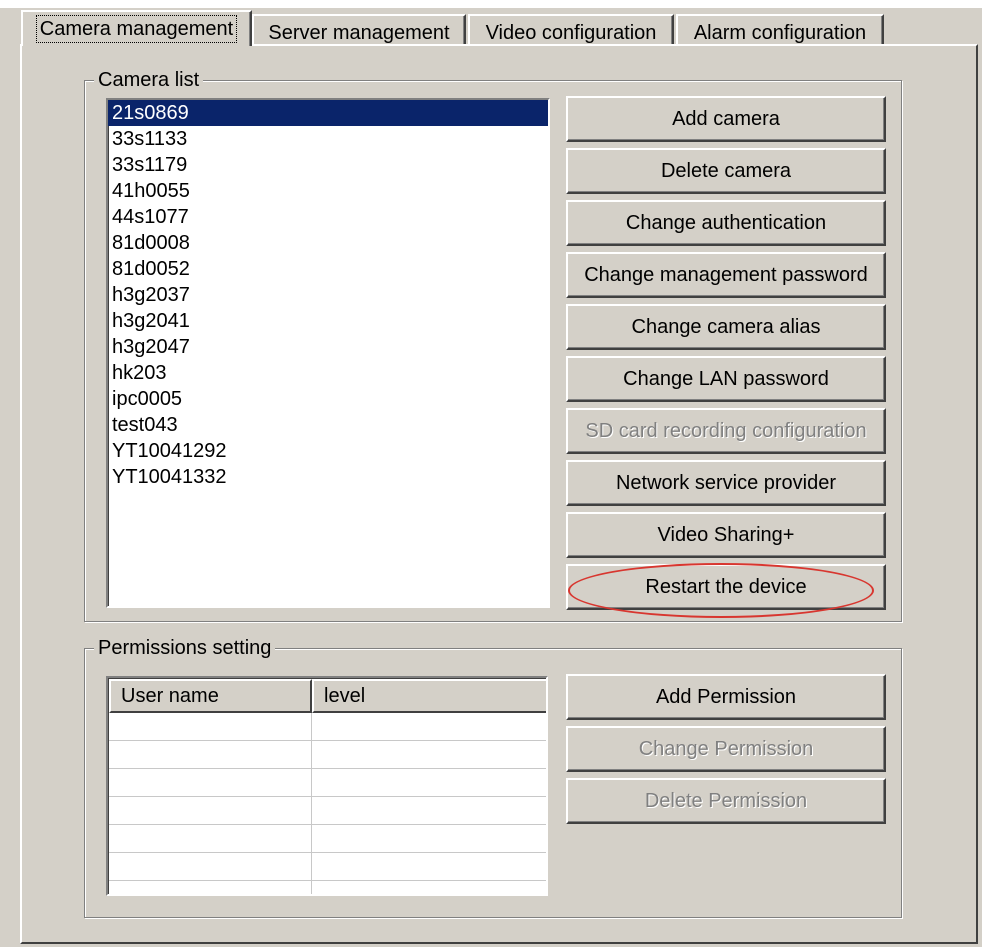 This screenshot has height=947, width=982. What do you see at coordinates (328, 321) in the screenshot?
I see `camera-list-item: h3g2041` at bounding box center [328, 321].